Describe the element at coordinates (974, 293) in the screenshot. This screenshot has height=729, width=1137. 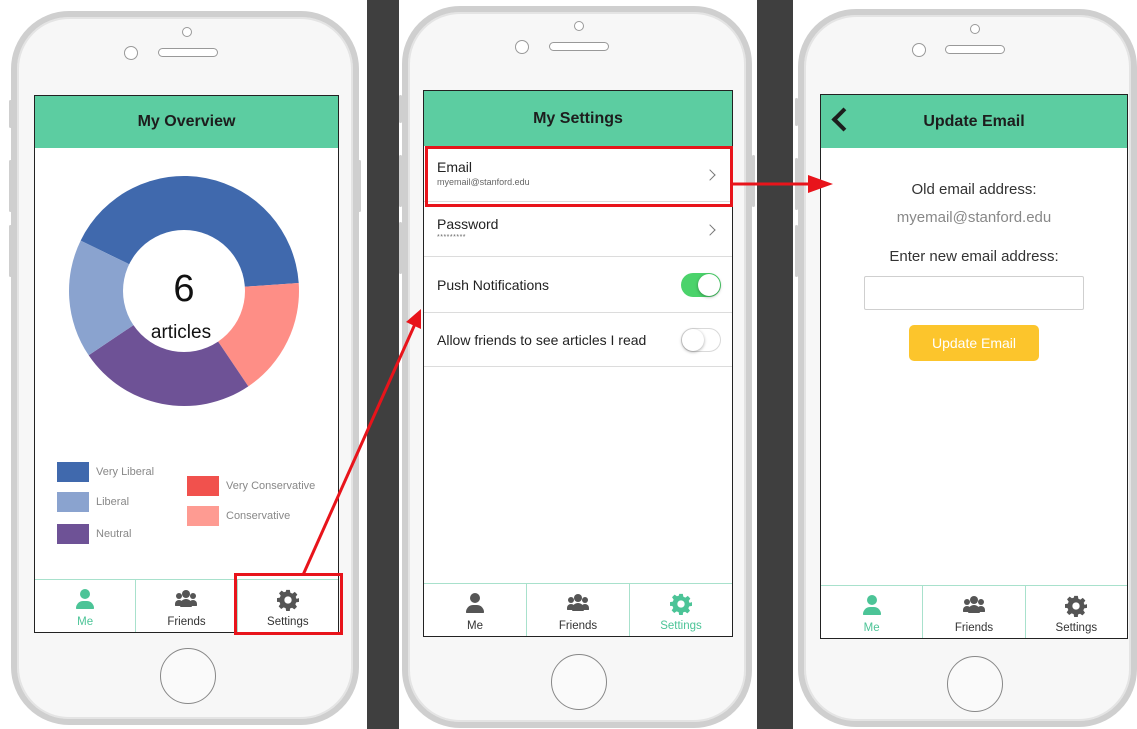
I see `new-email-input` at that location.